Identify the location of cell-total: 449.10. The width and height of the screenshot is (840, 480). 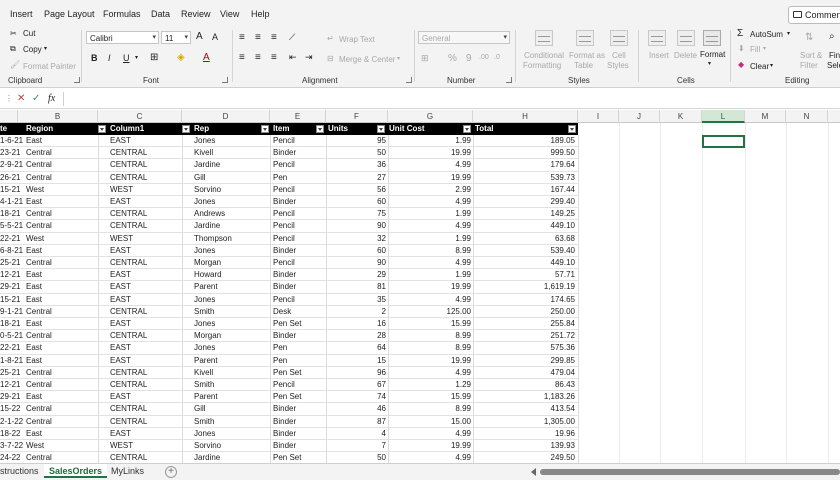
(524, 225).